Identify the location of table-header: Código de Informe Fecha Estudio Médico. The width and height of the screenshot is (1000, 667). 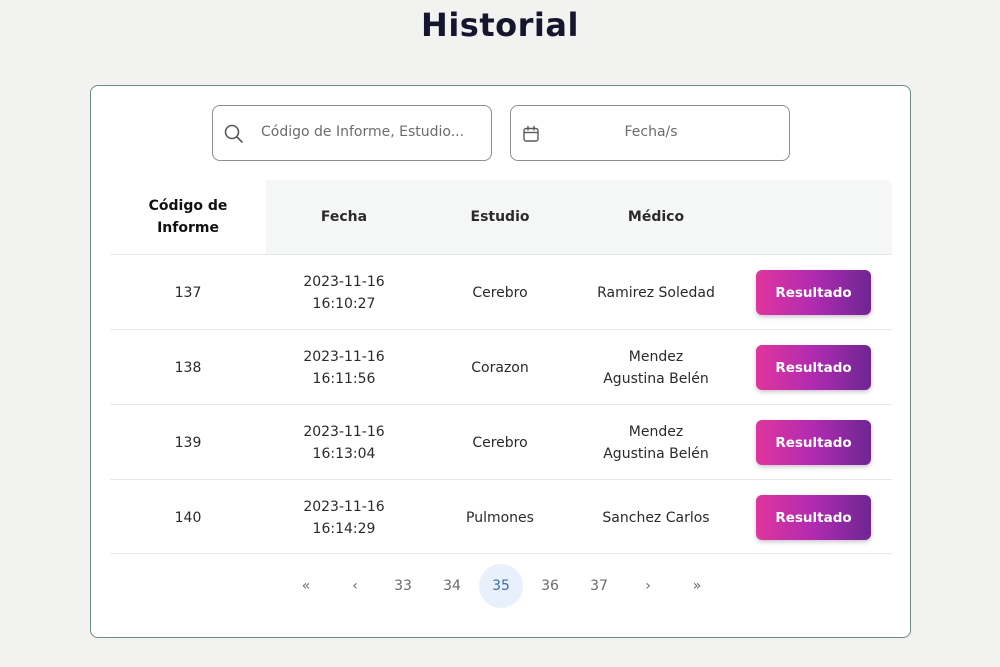
(501, 217).